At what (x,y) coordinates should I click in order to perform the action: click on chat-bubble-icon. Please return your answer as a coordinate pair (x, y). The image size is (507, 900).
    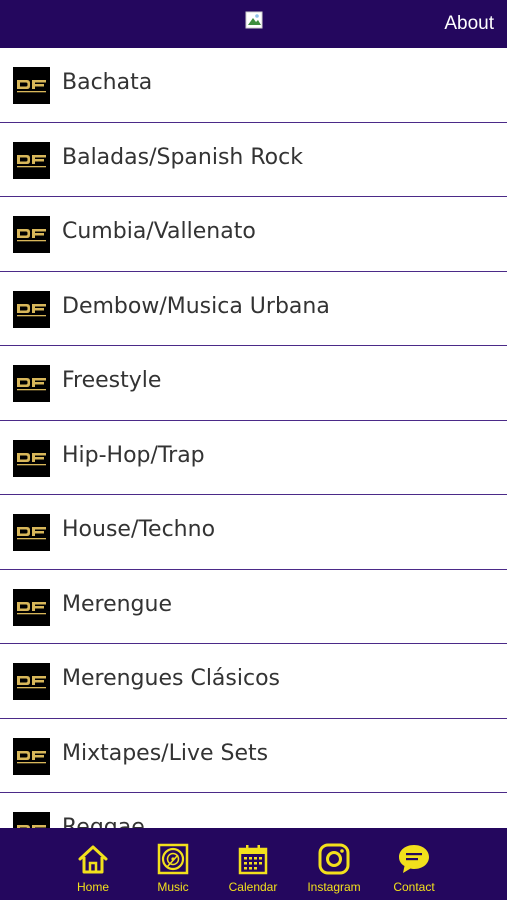
    Looking at the image, I should click on (414, 859).